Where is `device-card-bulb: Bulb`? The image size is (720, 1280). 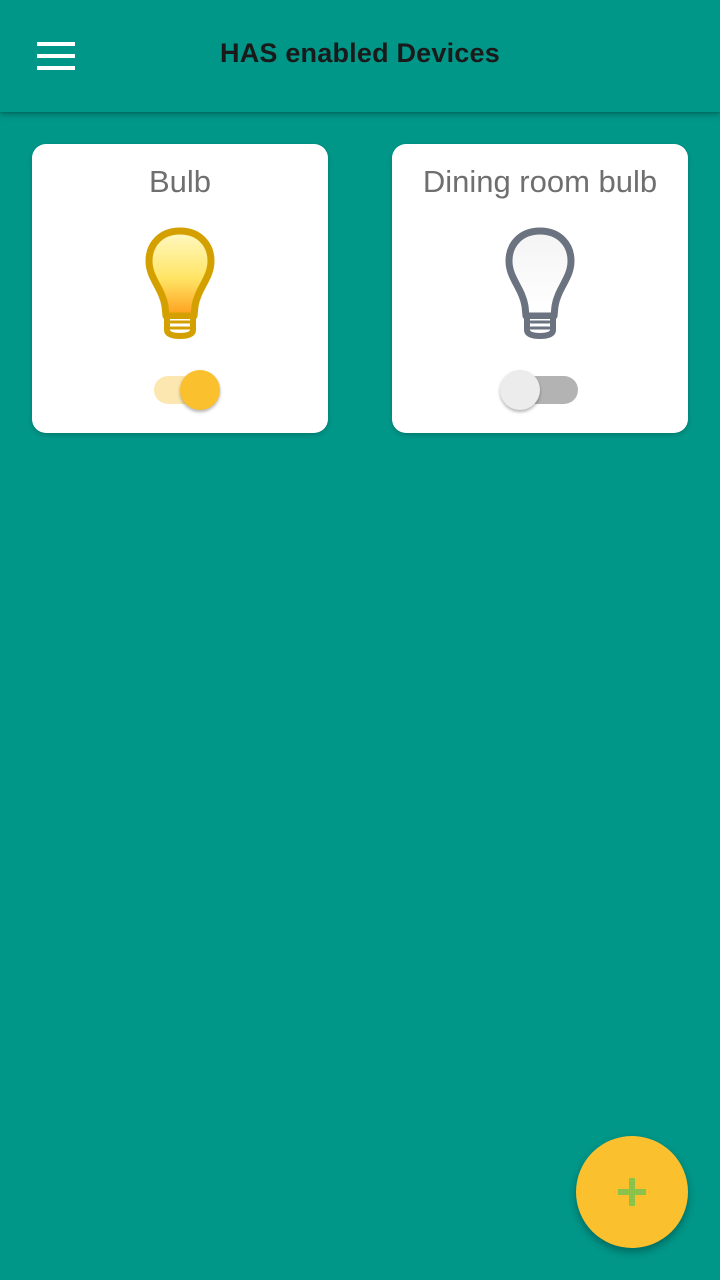
device-card-bulb: Bulb is located at coordinates (180, 288).